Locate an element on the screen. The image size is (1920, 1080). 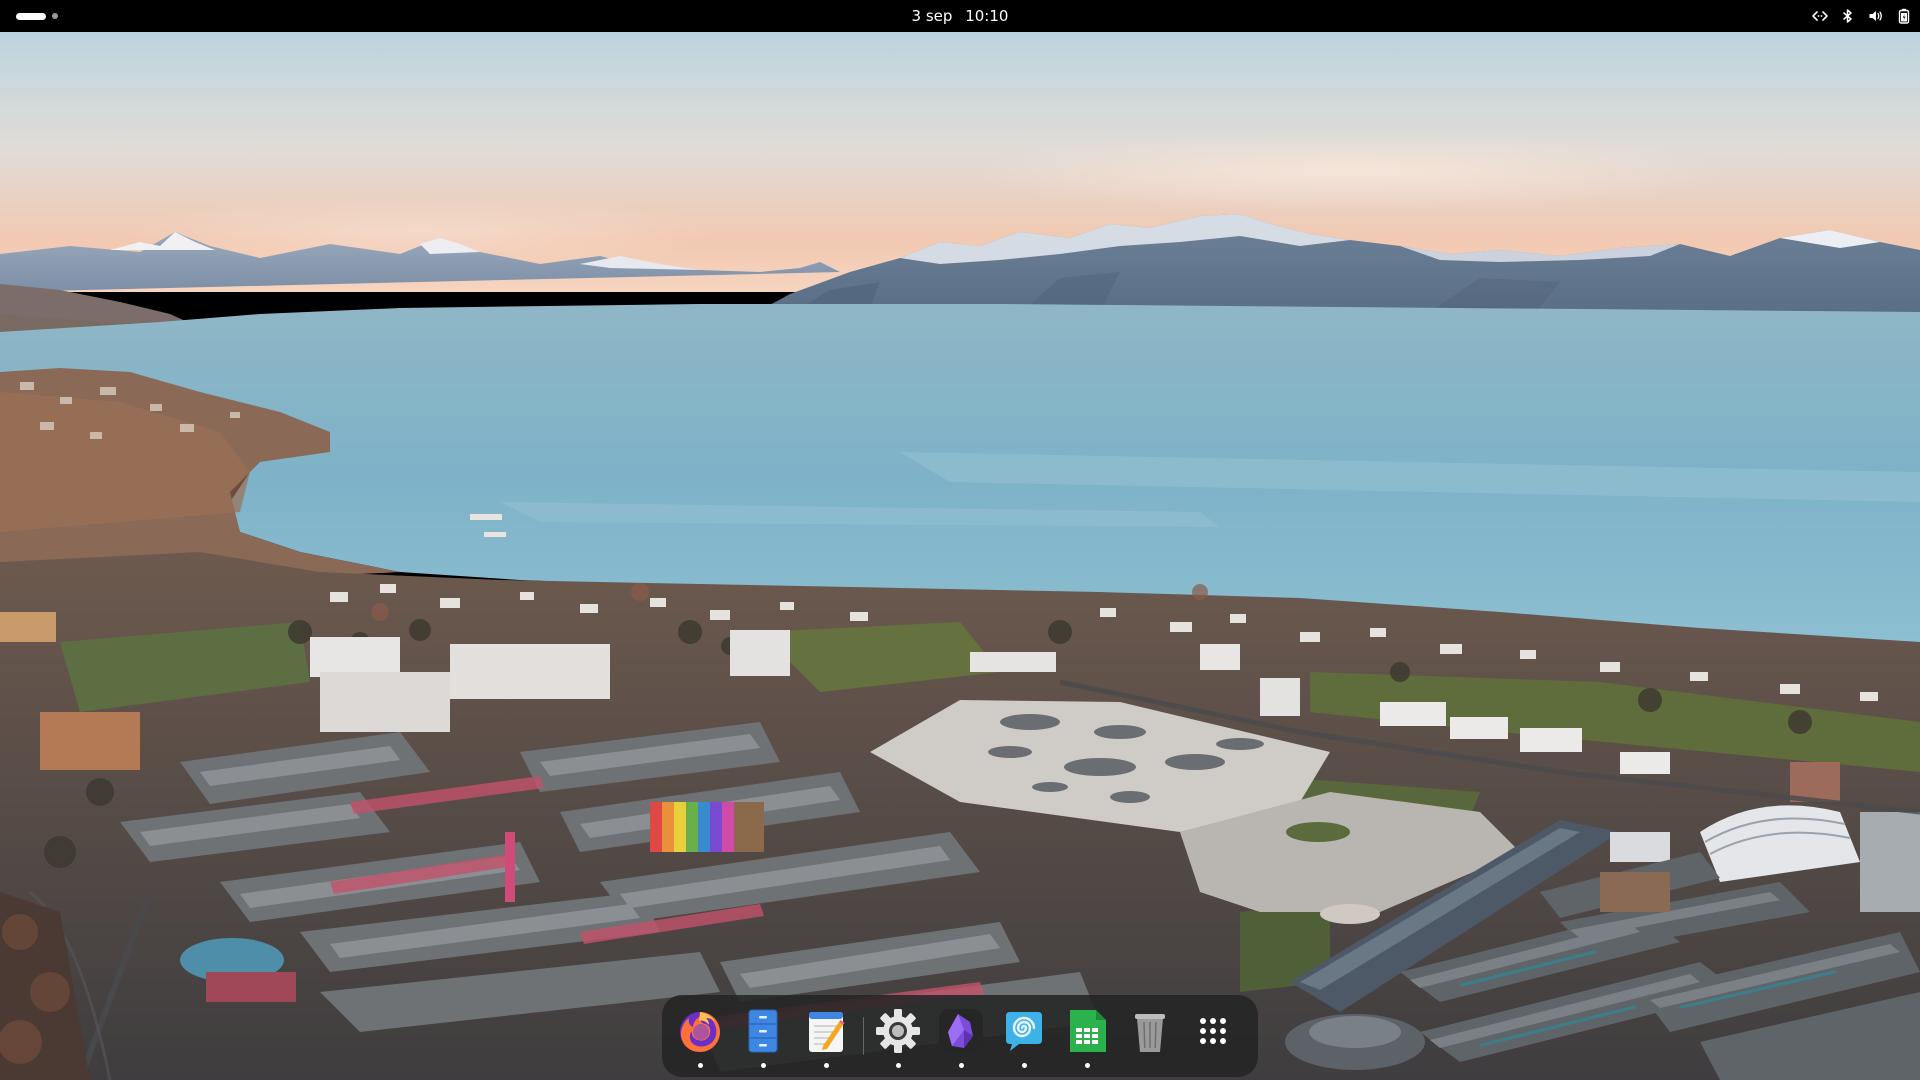
top-bar: 3 sep 10:10 is located at coordinates (960, 16).